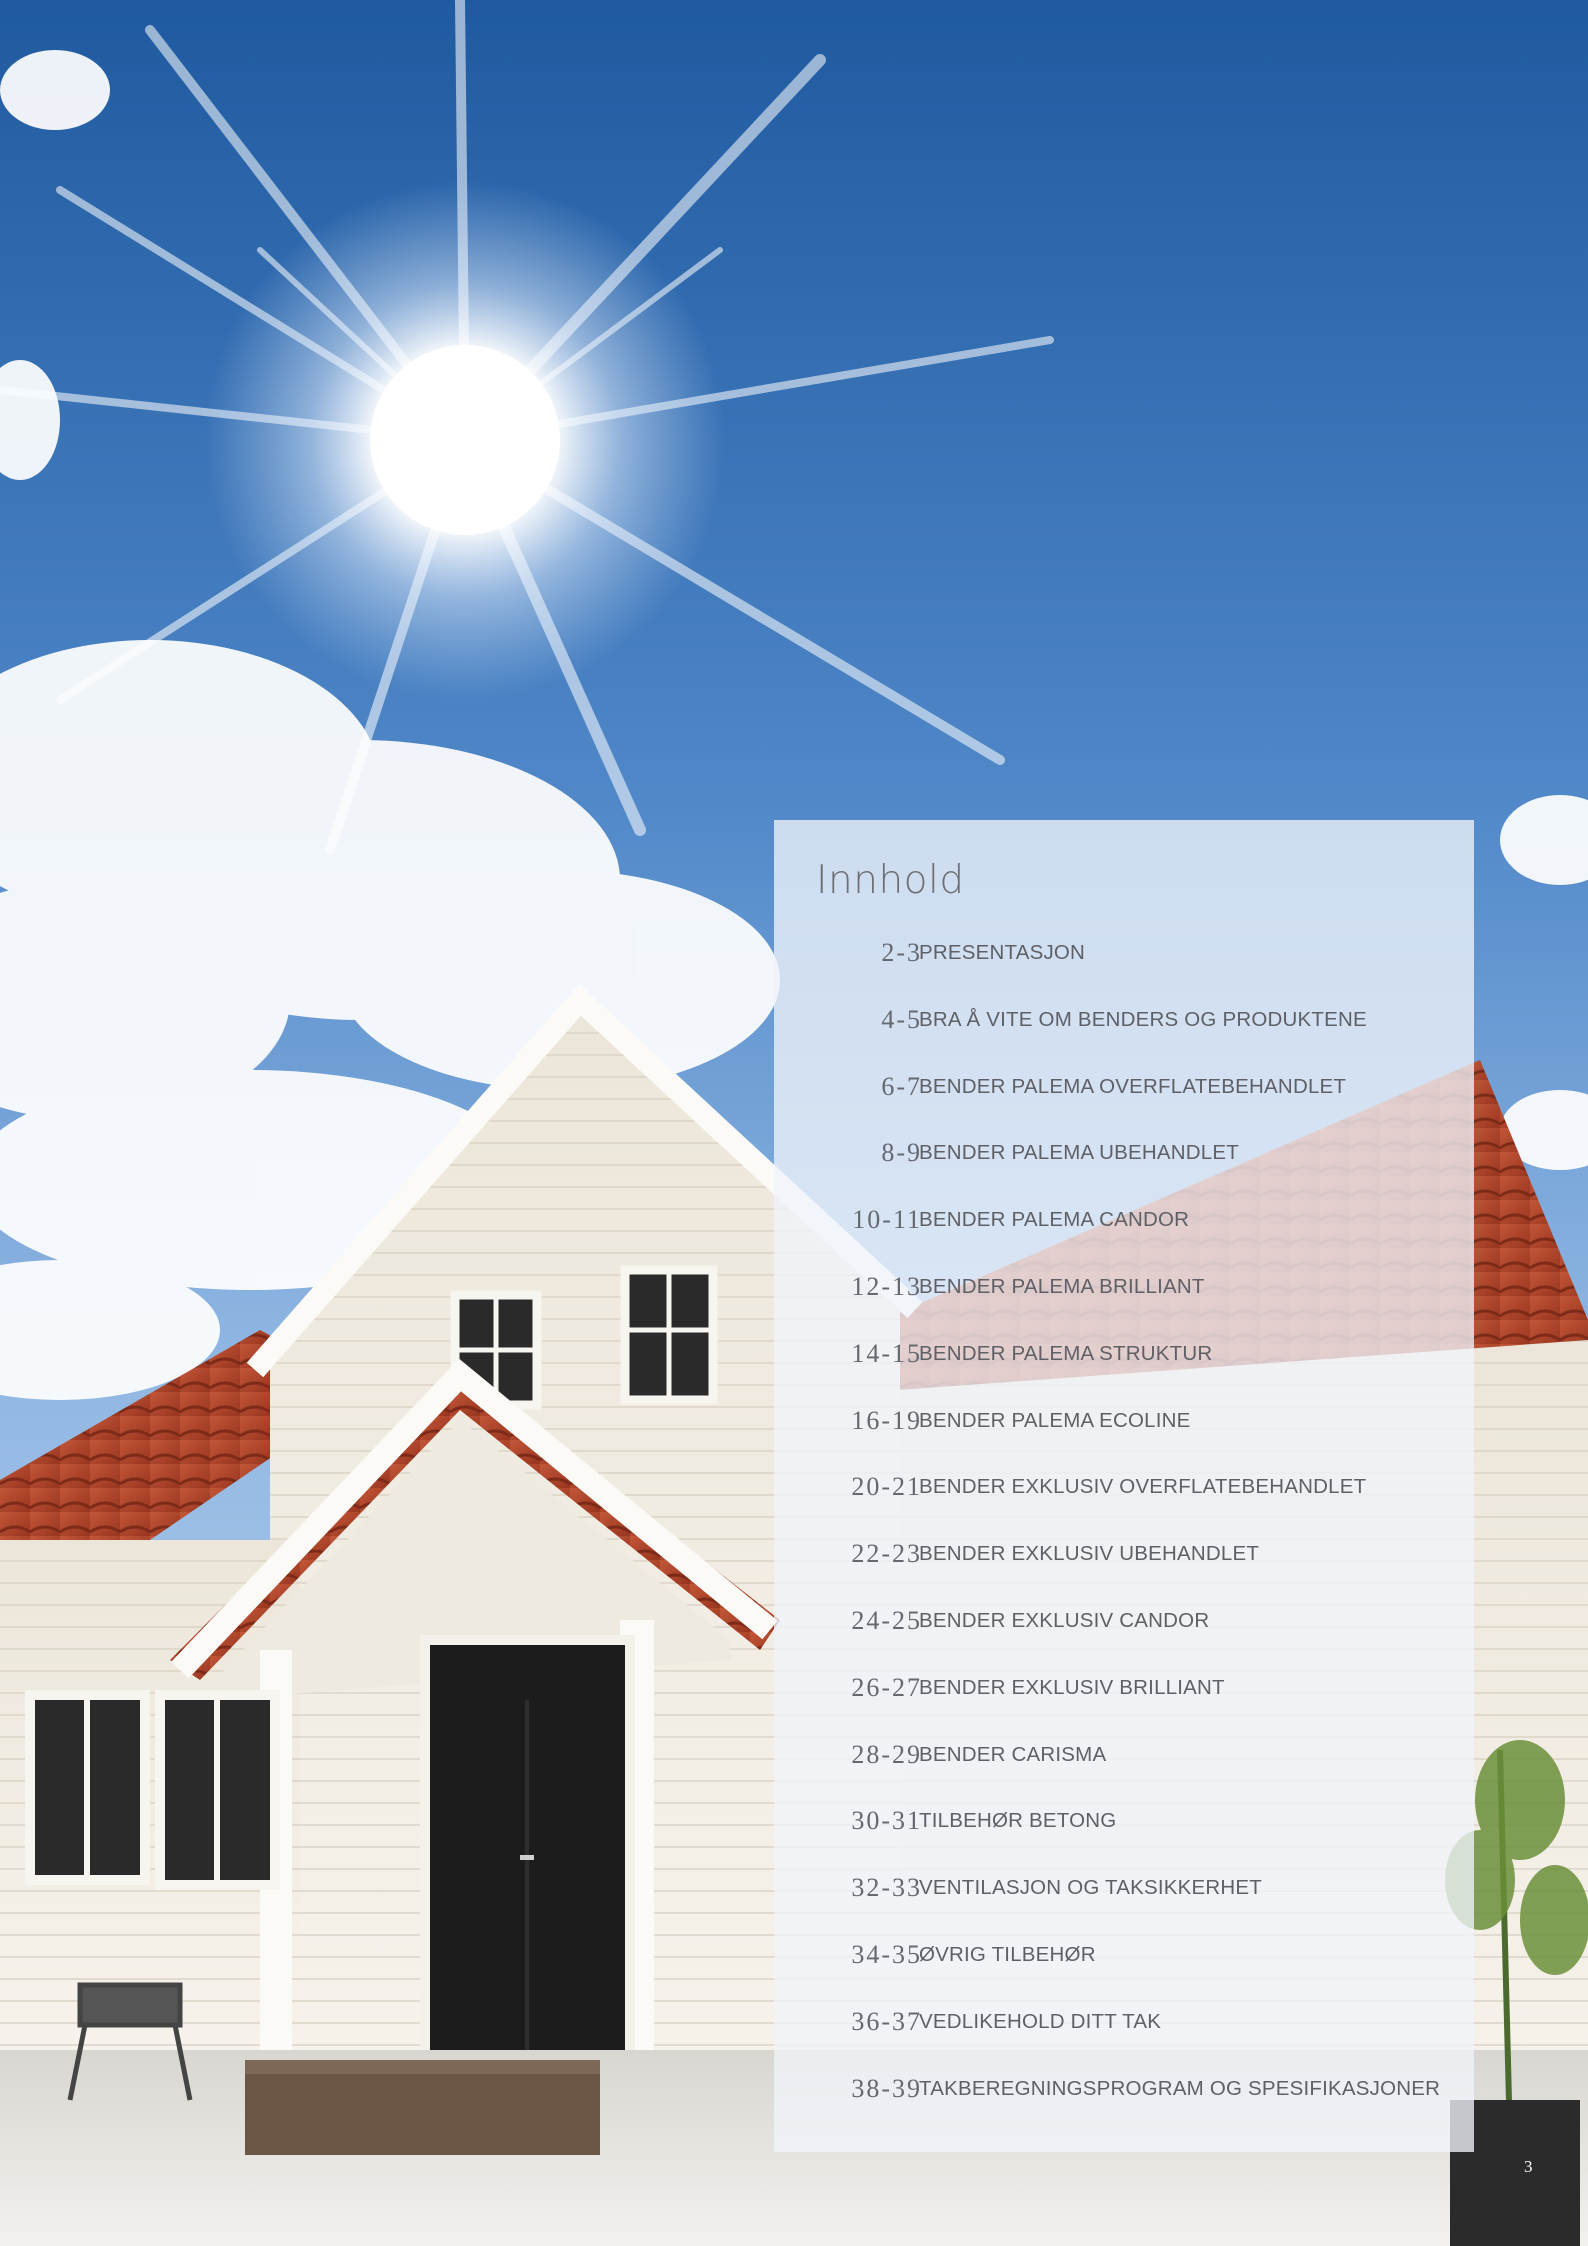  Describe the element at coordinates (1062, 1286) in the screenshot. I see `toc-entry-label: BENDER PALEMA BRILLIANT` at that location.